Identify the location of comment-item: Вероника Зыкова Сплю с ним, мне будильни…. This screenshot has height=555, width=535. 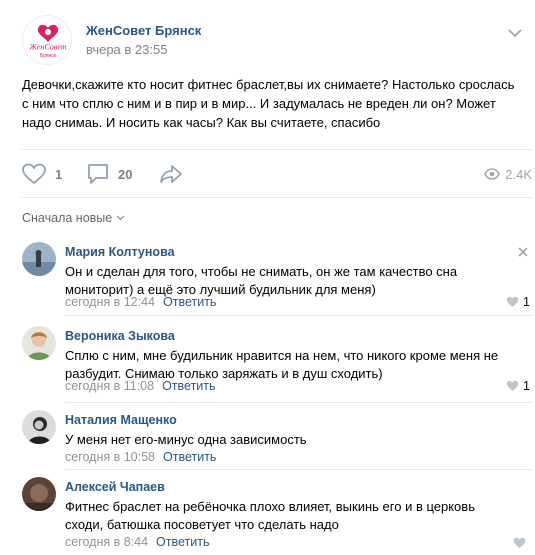
(277, 362).